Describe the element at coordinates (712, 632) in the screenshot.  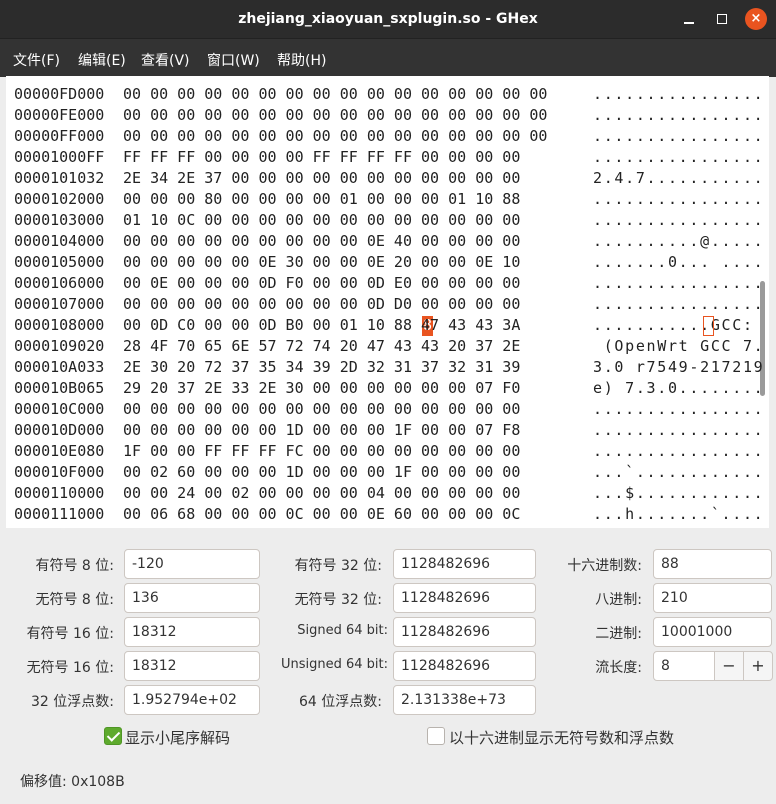
I see `bin-field: 10001000` at that location.